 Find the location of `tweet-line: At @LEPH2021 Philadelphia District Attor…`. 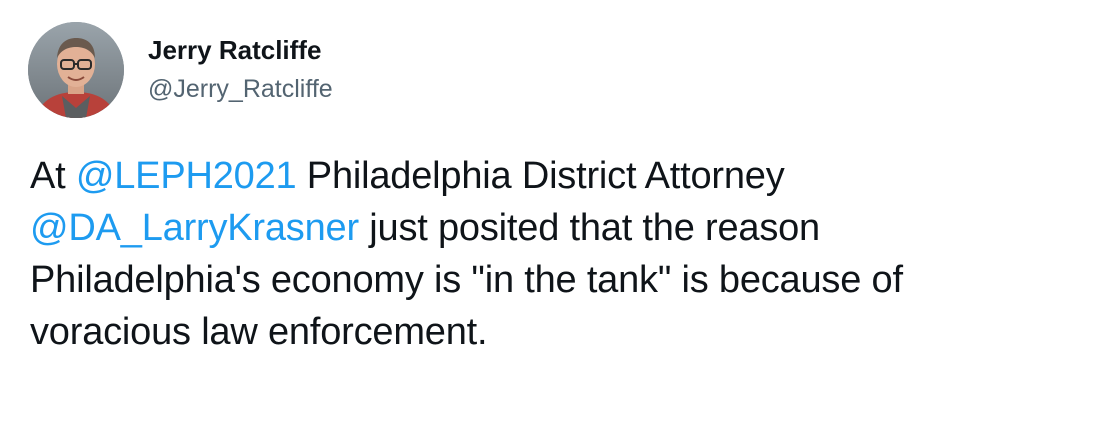

tweet-line: At @LEPH2021 Philadelphia District Attor… is located at coordinates (560, 176).